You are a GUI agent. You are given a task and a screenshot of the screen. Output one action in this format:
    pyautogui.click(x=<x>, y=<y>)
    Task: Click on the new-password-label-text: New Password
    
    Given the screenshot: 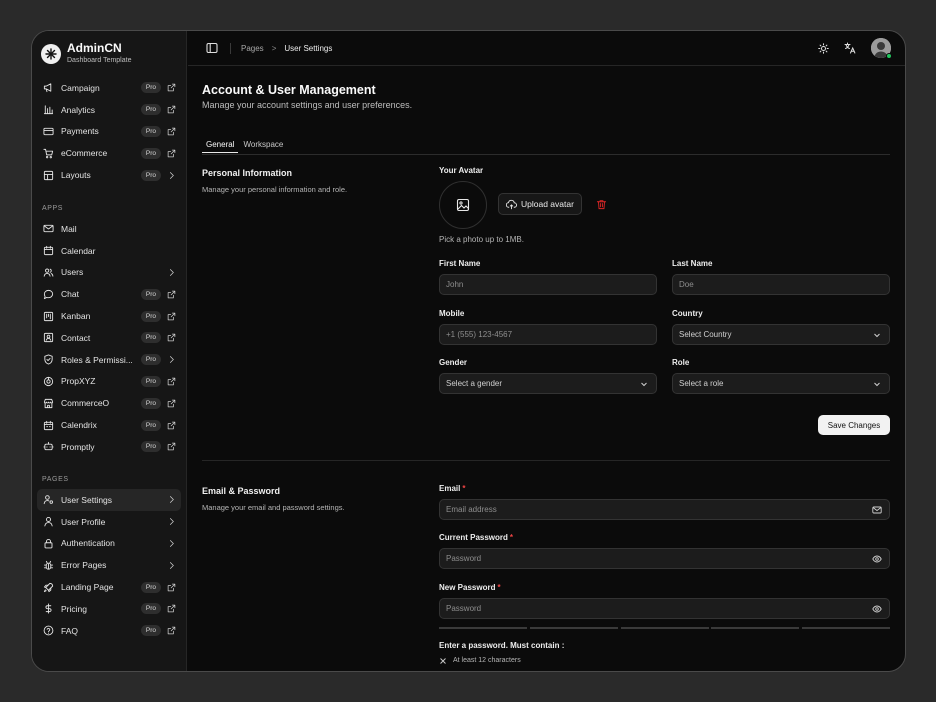 What is the action you would take?
    pyautogui.click(x=467, y=587)
    